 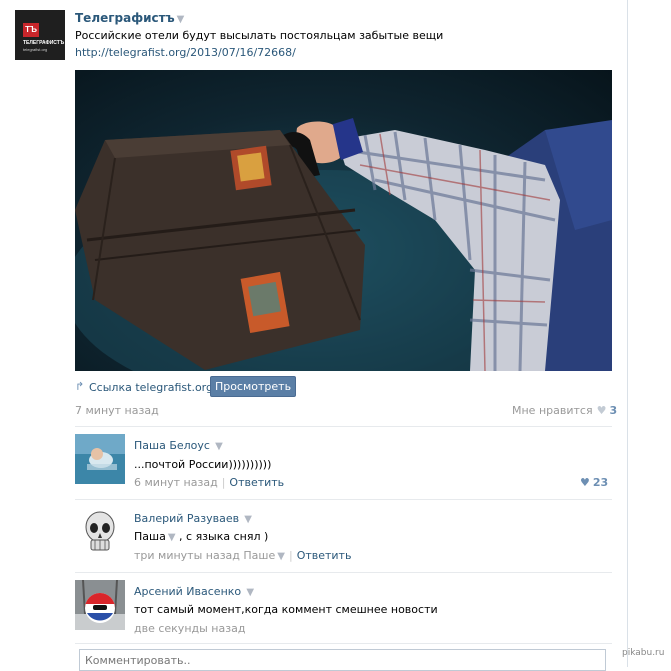 I want to click on comment-like-count: 23, so click(x=600, y=482).